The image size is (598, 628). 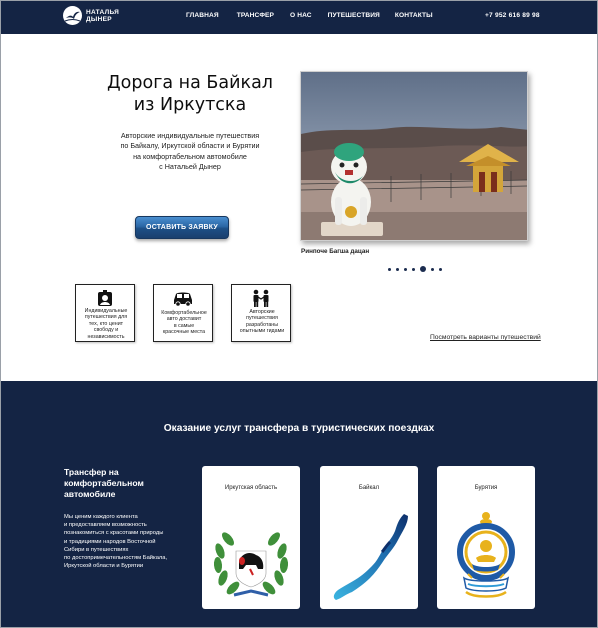 What do you see at coordinates (101, 517) in the screenshot?
I see `transfer-text-line: Мы ценим каждого клиента` at bounding box center [101, 517].